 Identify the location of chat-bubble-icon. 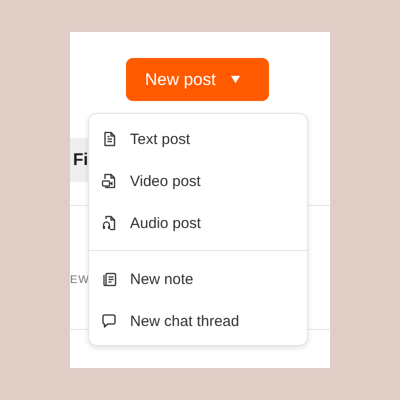
(109, 321).